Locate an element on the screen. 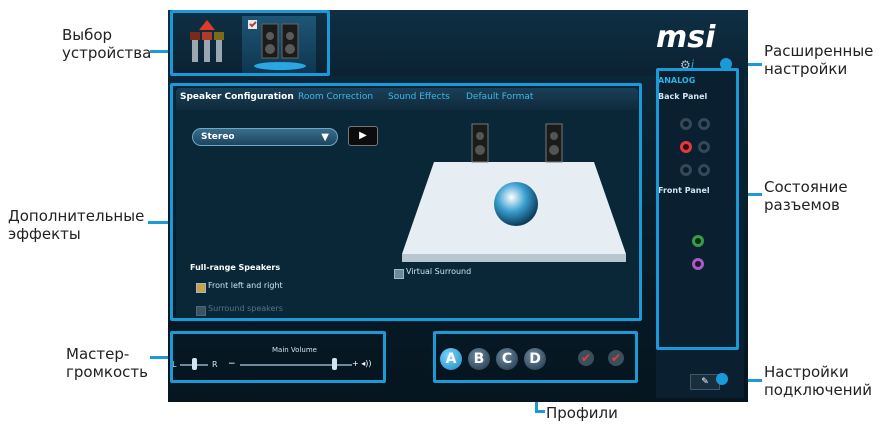  advanced-dot is located at coordinates (726, 64).